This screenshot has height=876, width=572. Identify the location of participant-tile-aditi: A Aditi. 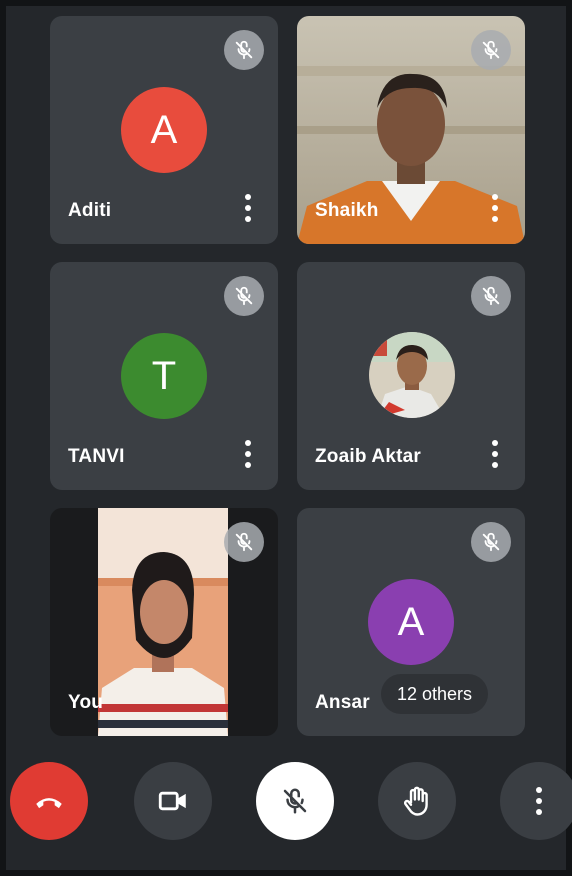
(164, 130).